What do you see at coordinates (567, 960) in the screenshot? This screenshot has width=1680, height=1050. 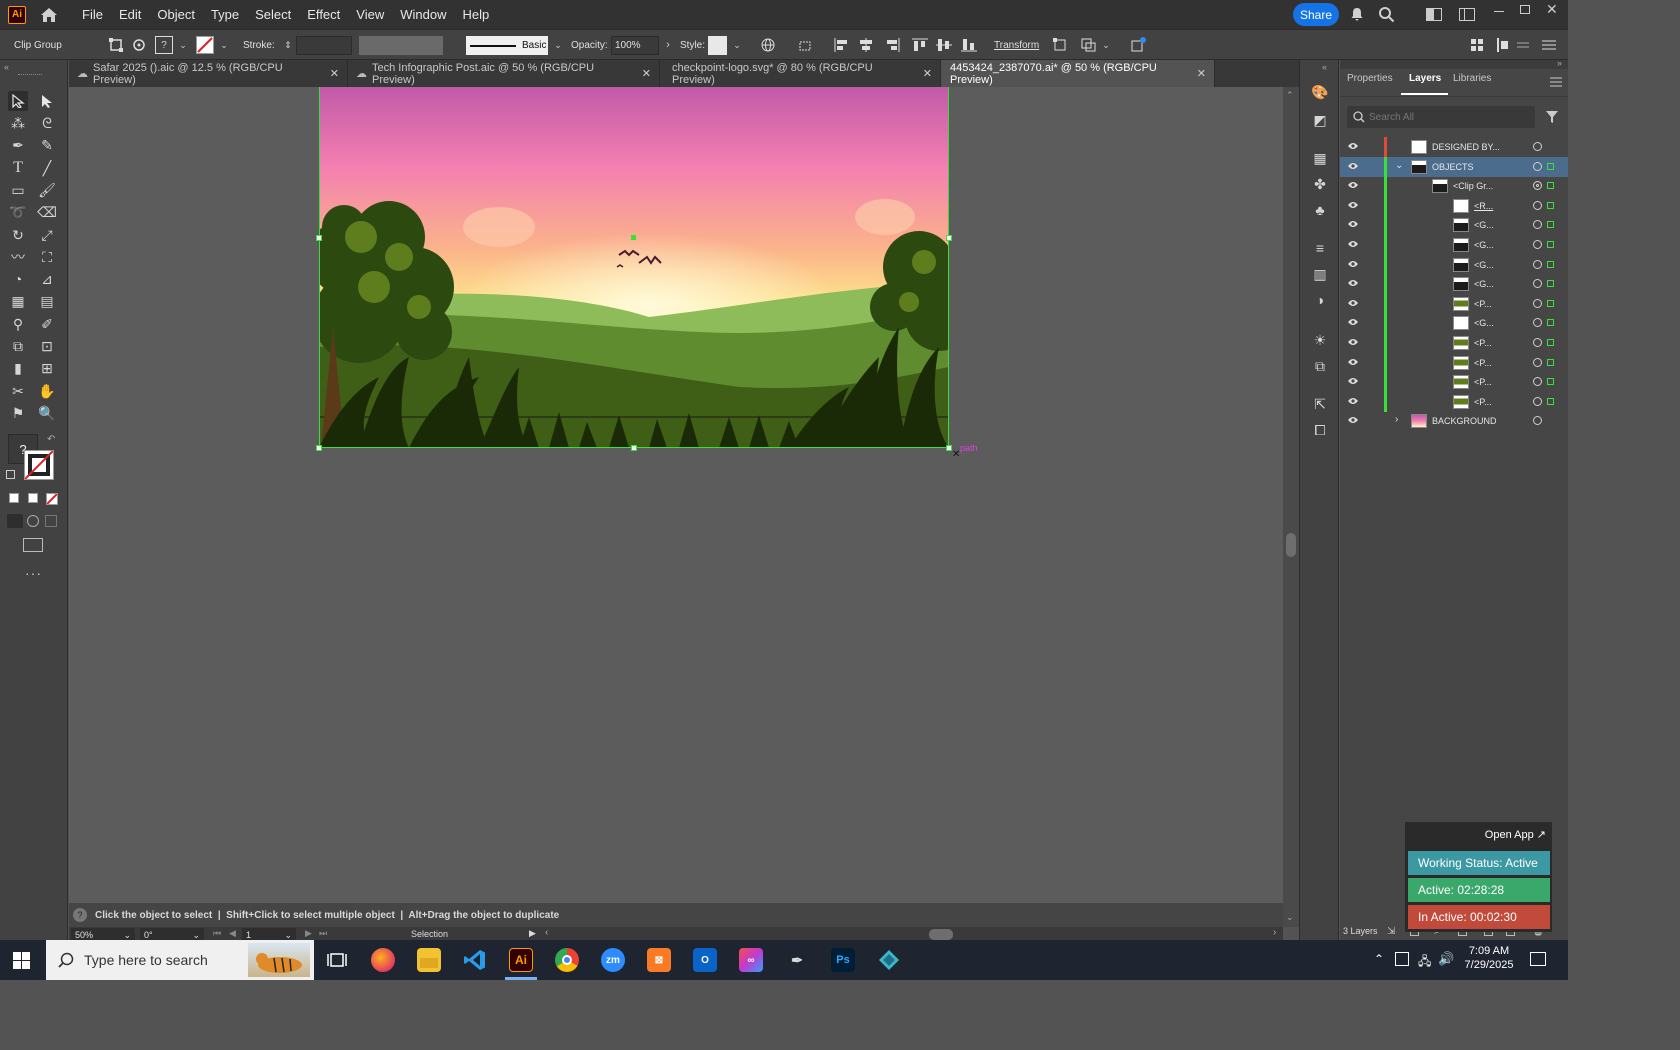 I see `chrome-icon` at bounding box center [567, 960].